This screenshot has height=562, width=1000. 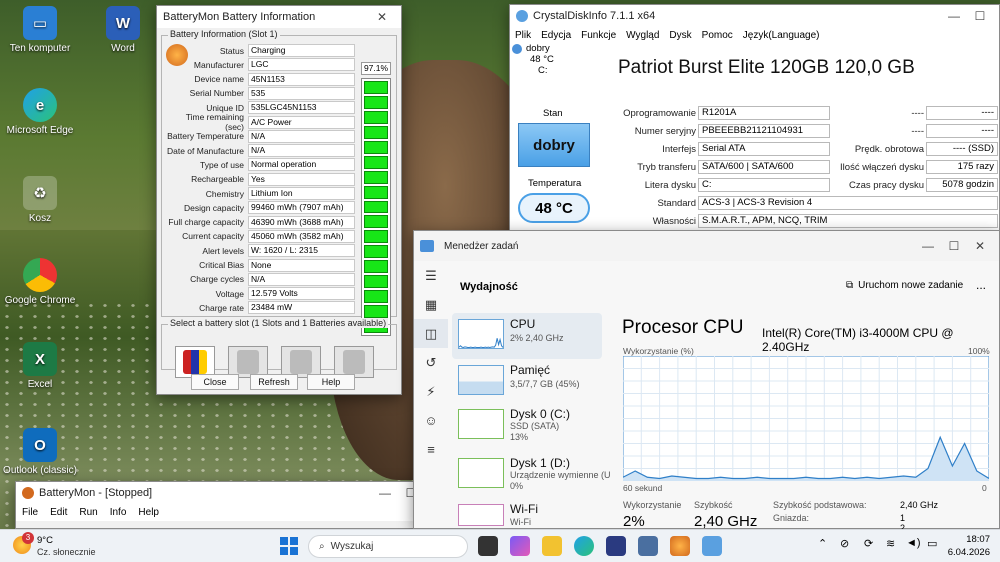 What do you see at coordinates (40, 282) in the screenshot?
I see `desktop-icon-chrome: Google Chrome` at bounding box center [40, 282].